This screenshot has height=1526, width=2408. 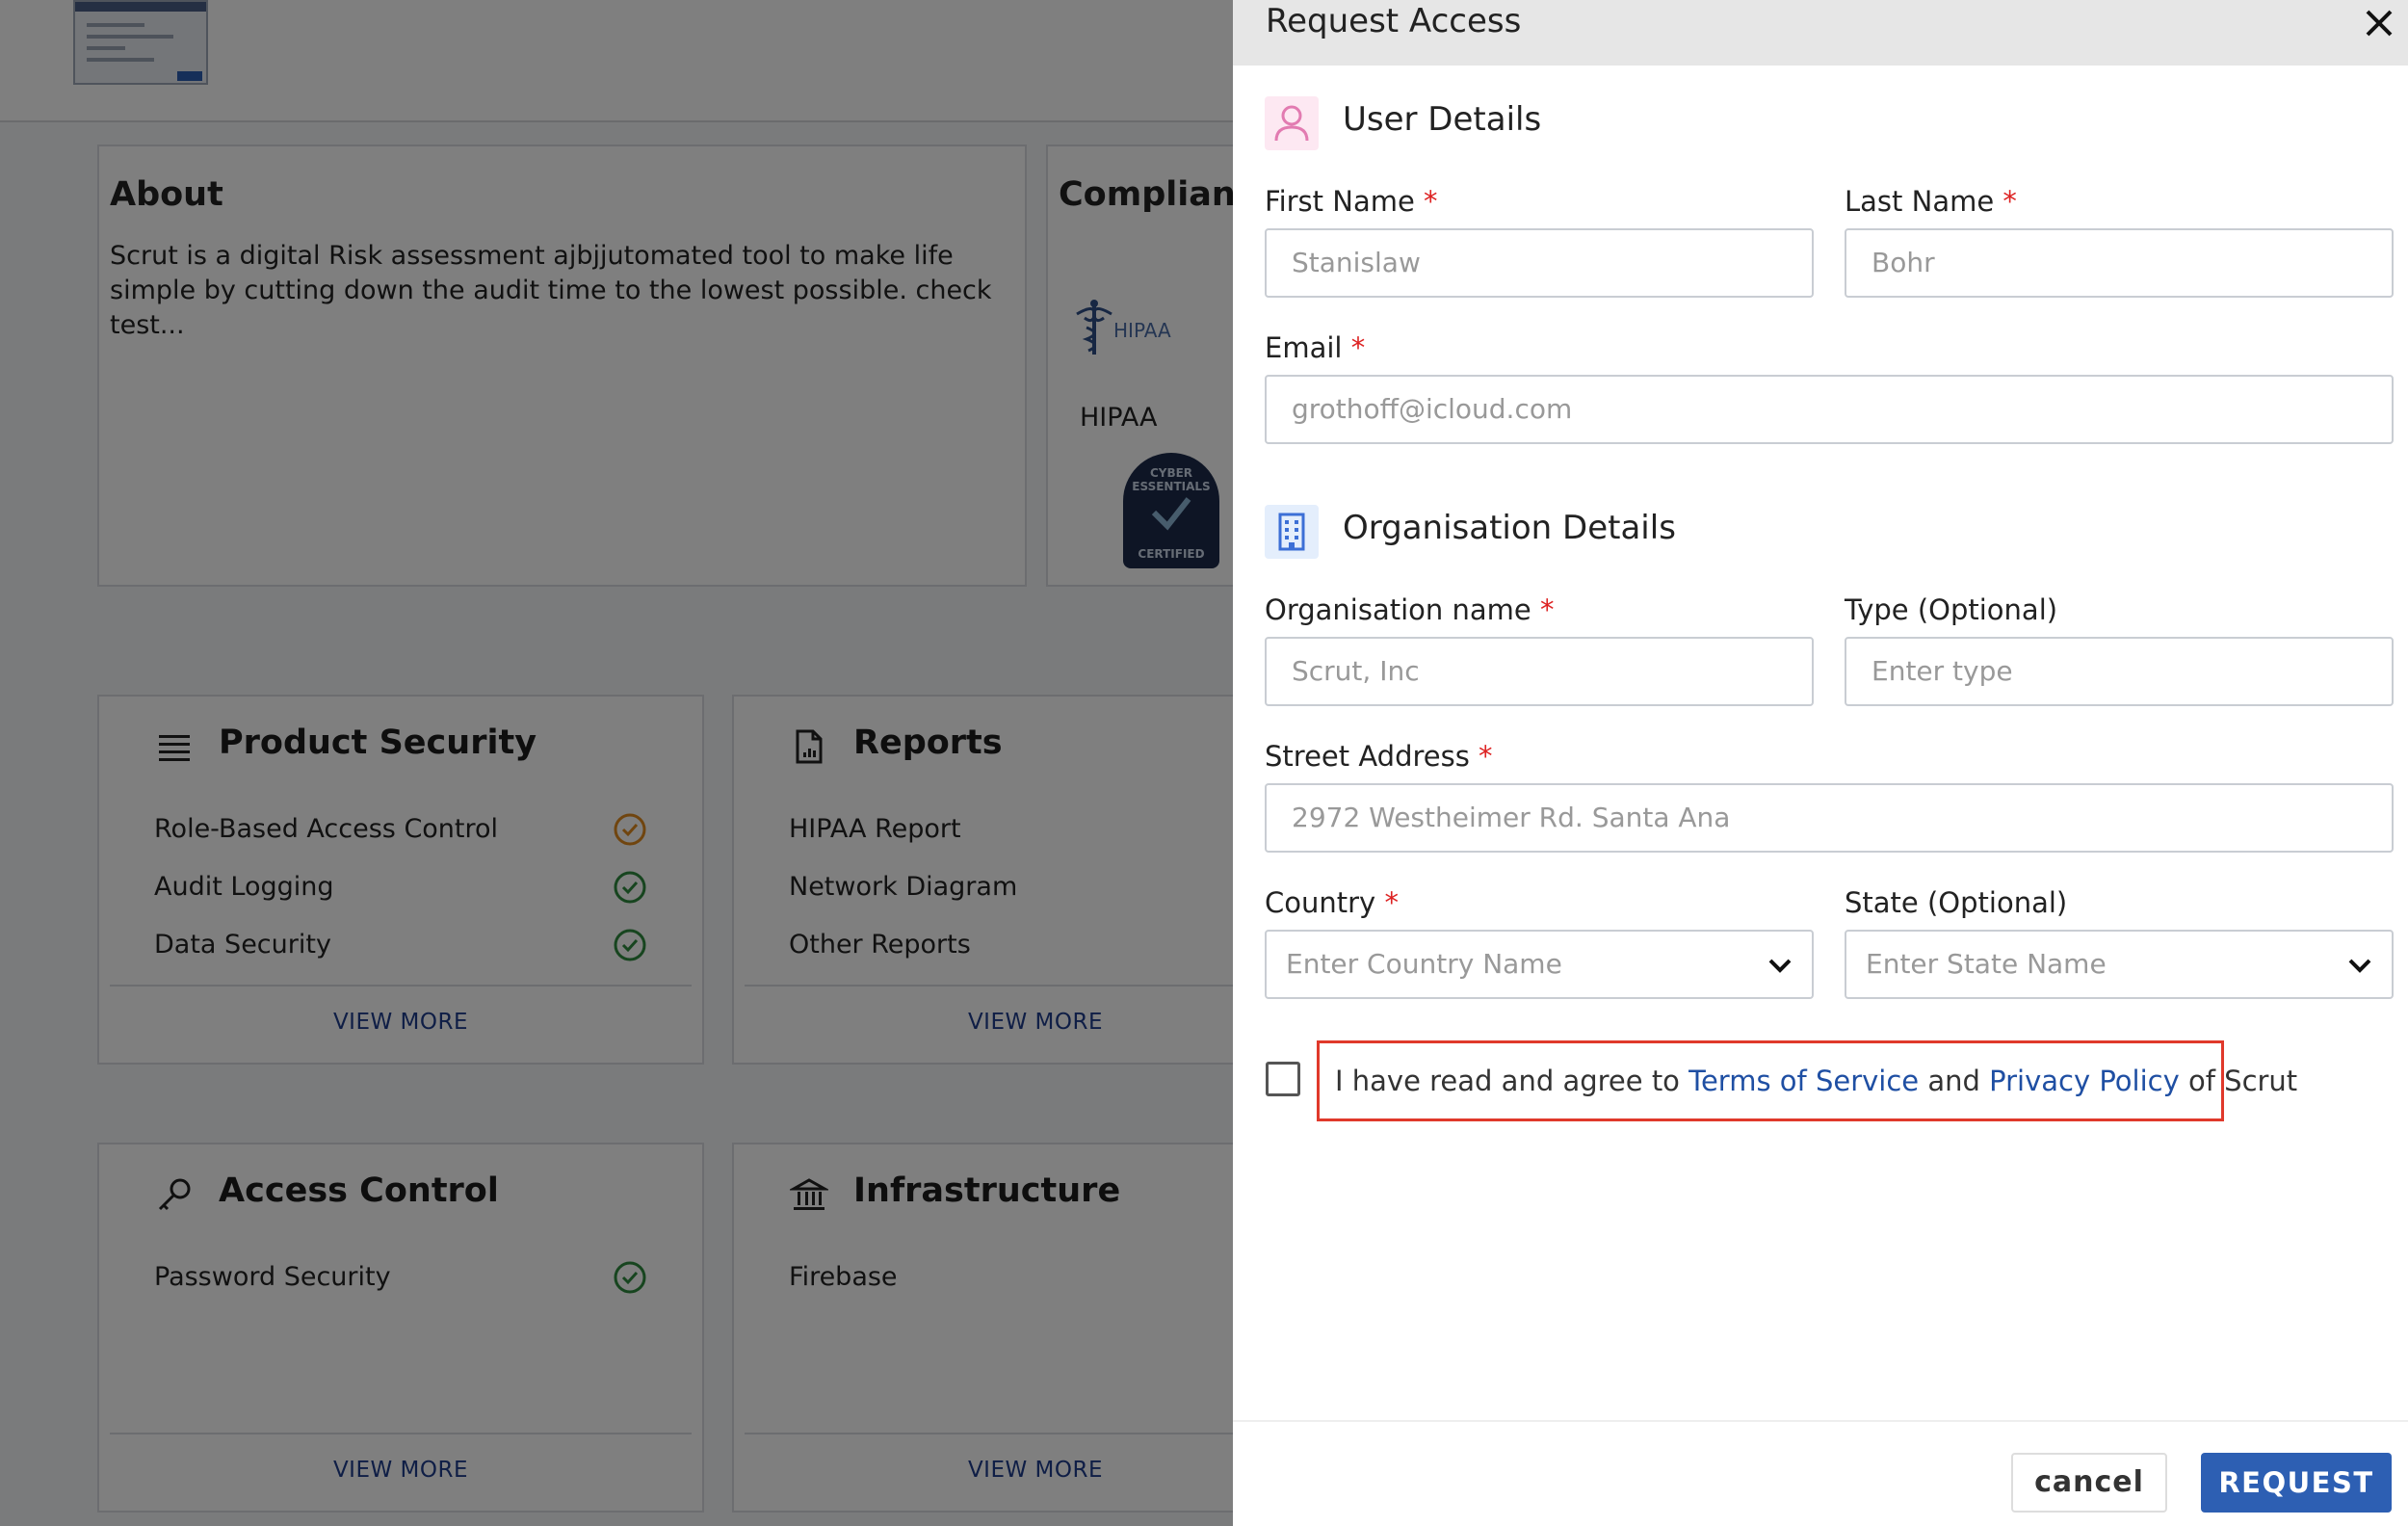 What do you see at coordinates (1986, 964) in the screenshot?
I see `state-select-value: Enter State Name` at bounding box center [1986, 964].